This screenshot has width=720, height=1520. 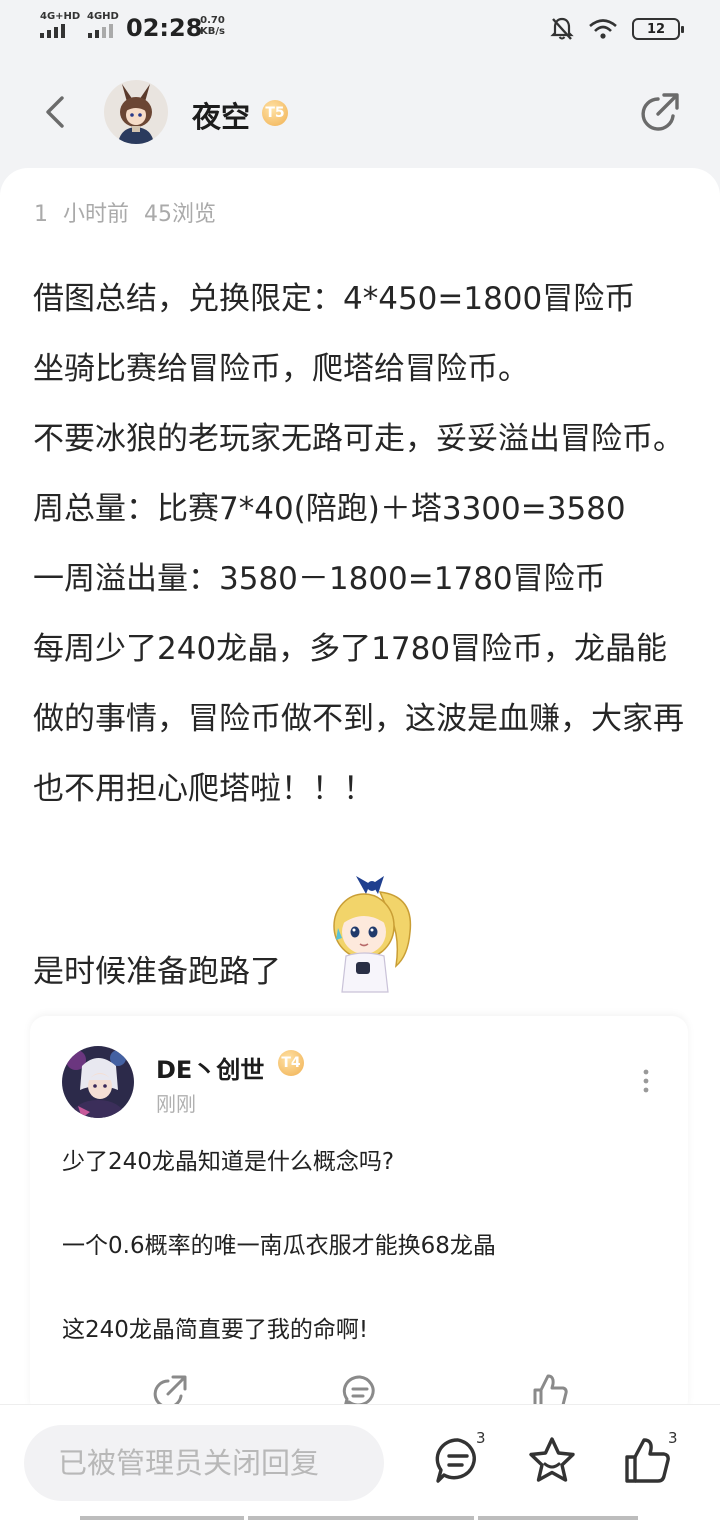 What do you see at coordinates (189, 1463) in the screenshot?
I see `reply-placeholder: 已被管理员关闭回复` at bounding box center [189, 1463].